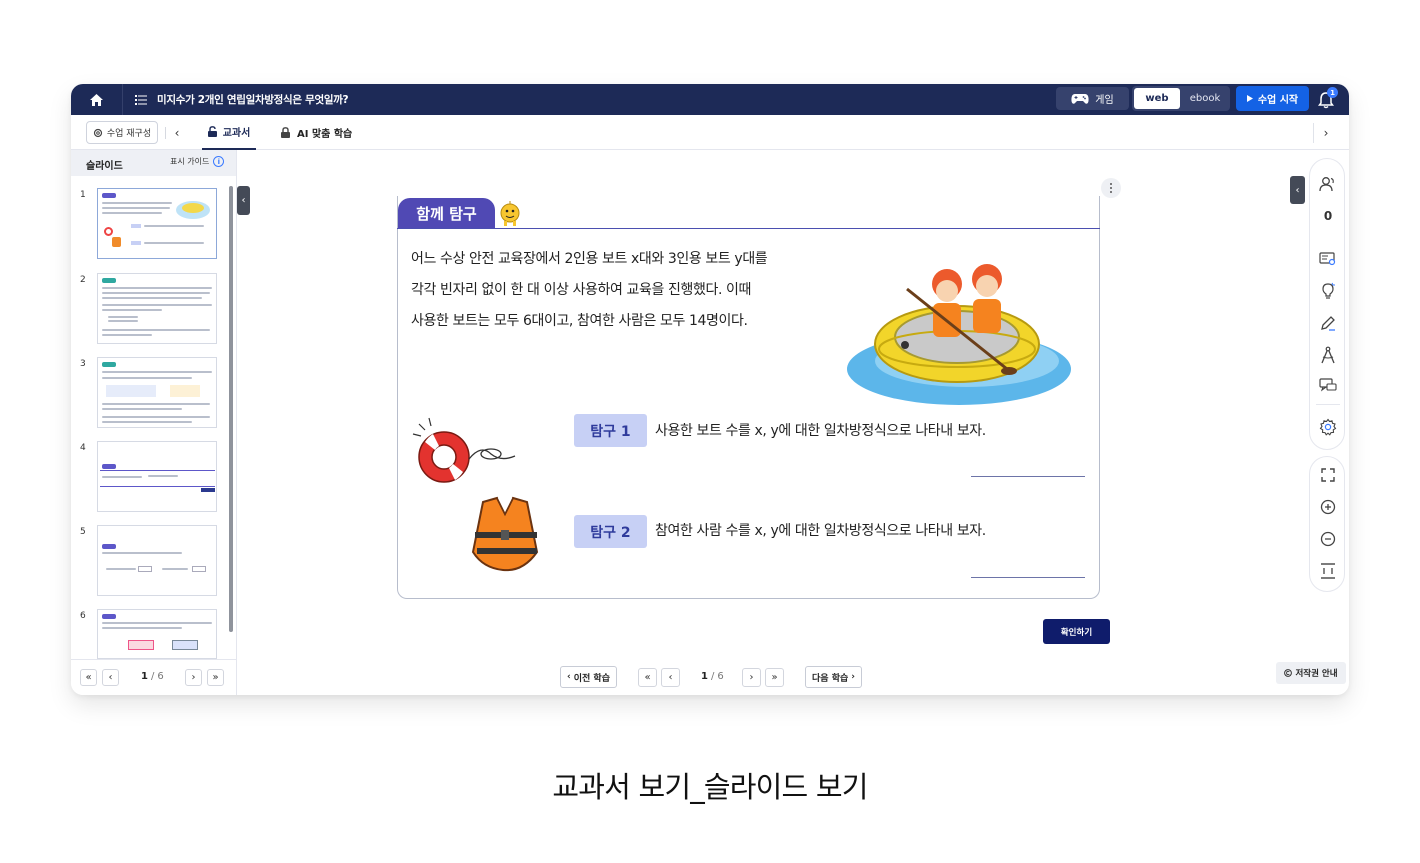  I want to click on next-page-button: ›, so click(193, 677).